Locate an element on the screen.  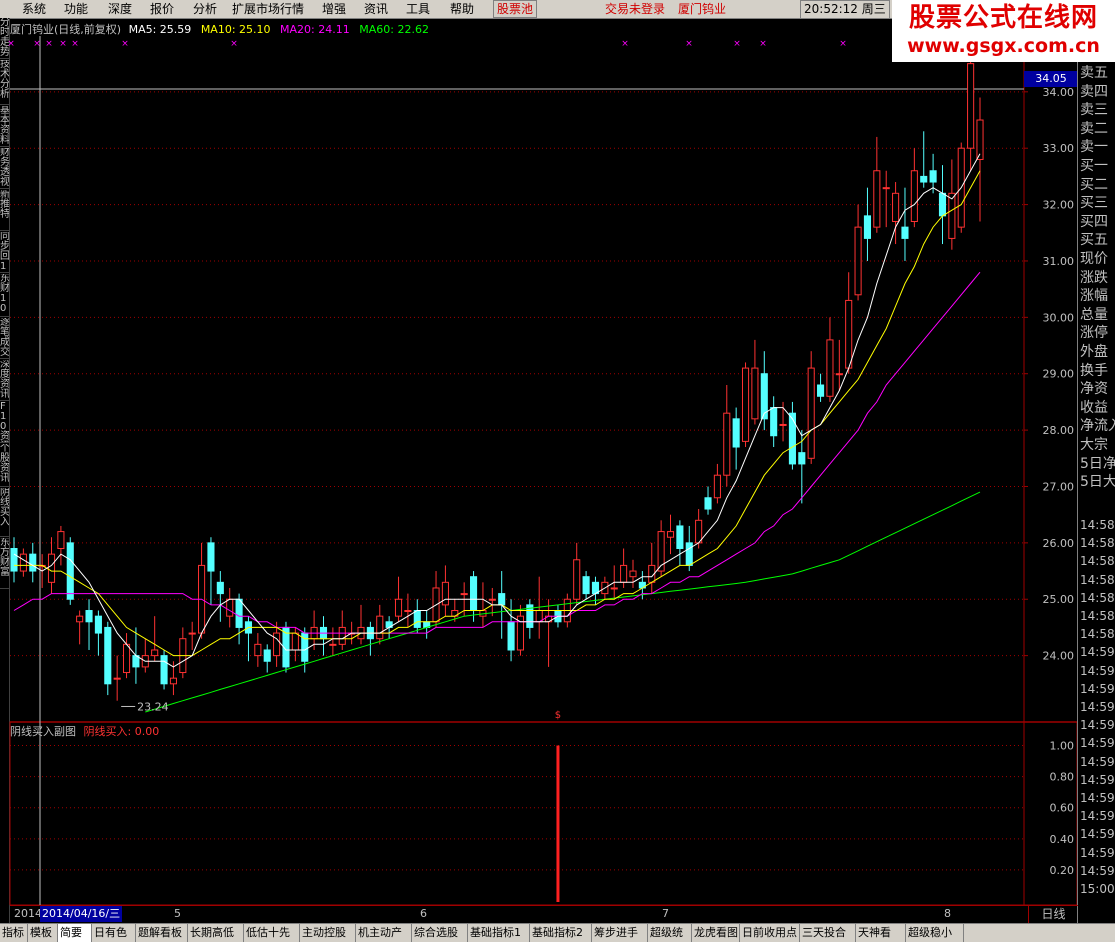
quote-label: 大宗 is located at coordinates (1094, 445).